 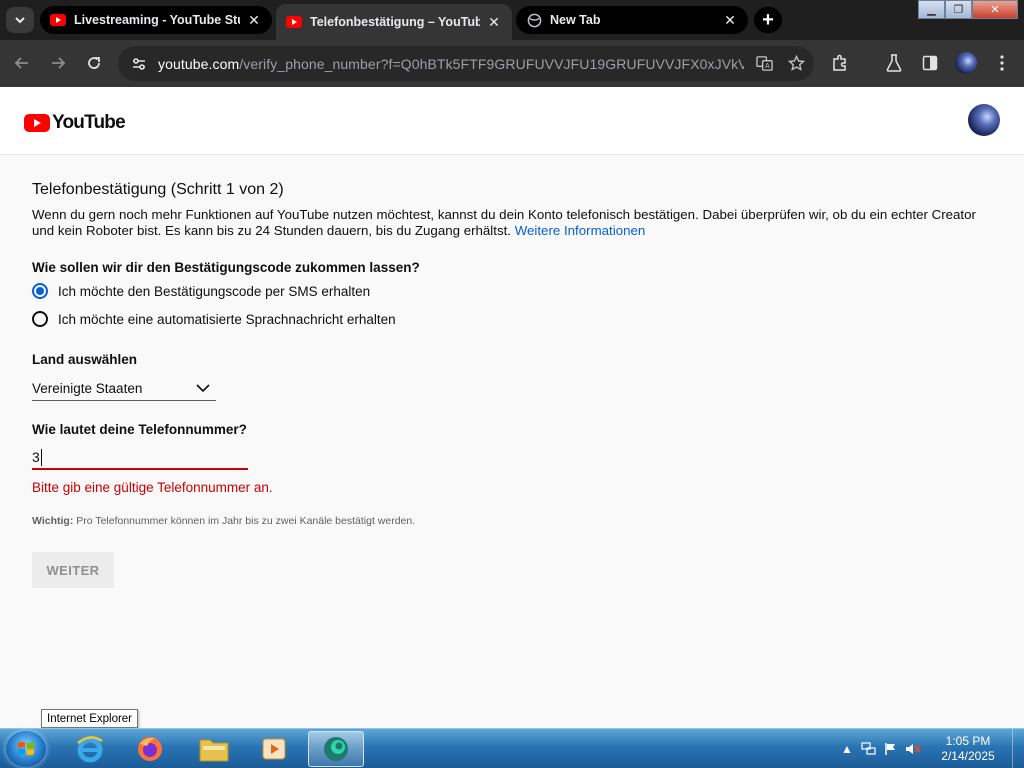 I want to click on firefox-icon, so click(x=150, y=749).